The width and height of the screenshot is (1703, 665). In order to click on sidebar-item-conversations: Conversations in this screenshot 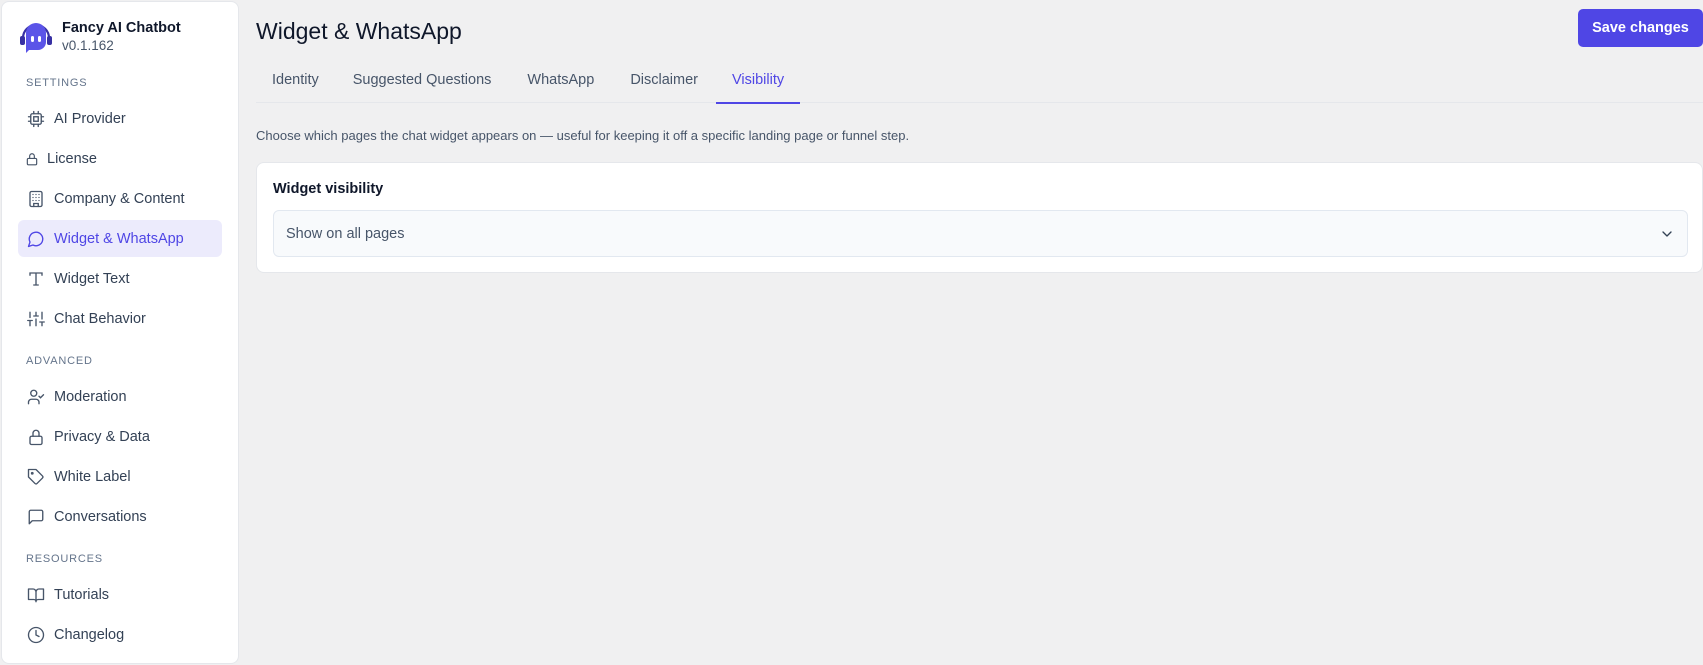, I will do `click(120, 516)`.